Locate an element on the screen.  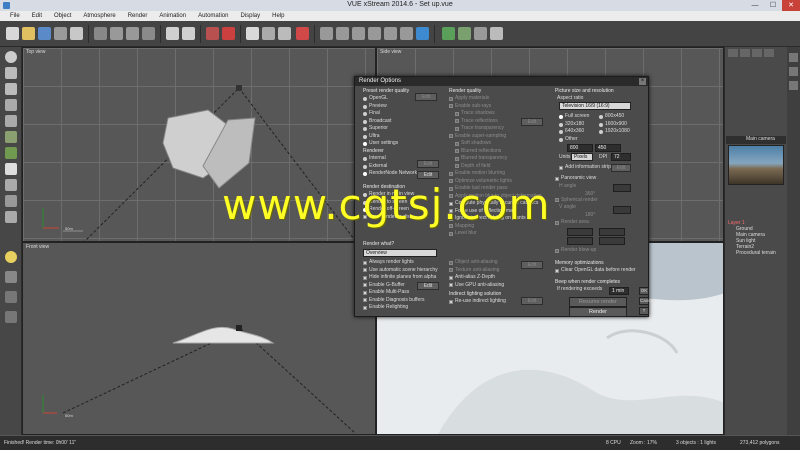
zdepth-aa-checkbox: Anti-alias Z-Depth is located at coordinates (499, 278).